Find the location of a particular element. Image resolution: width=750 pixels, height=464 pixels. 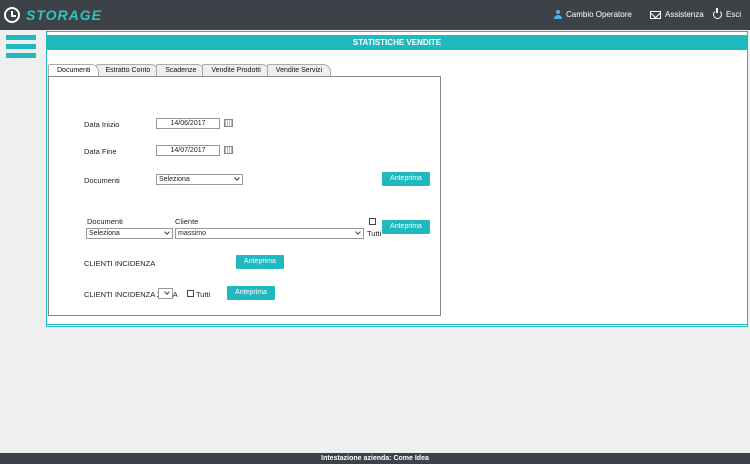

zona-select is located at coordinates (165, 293).